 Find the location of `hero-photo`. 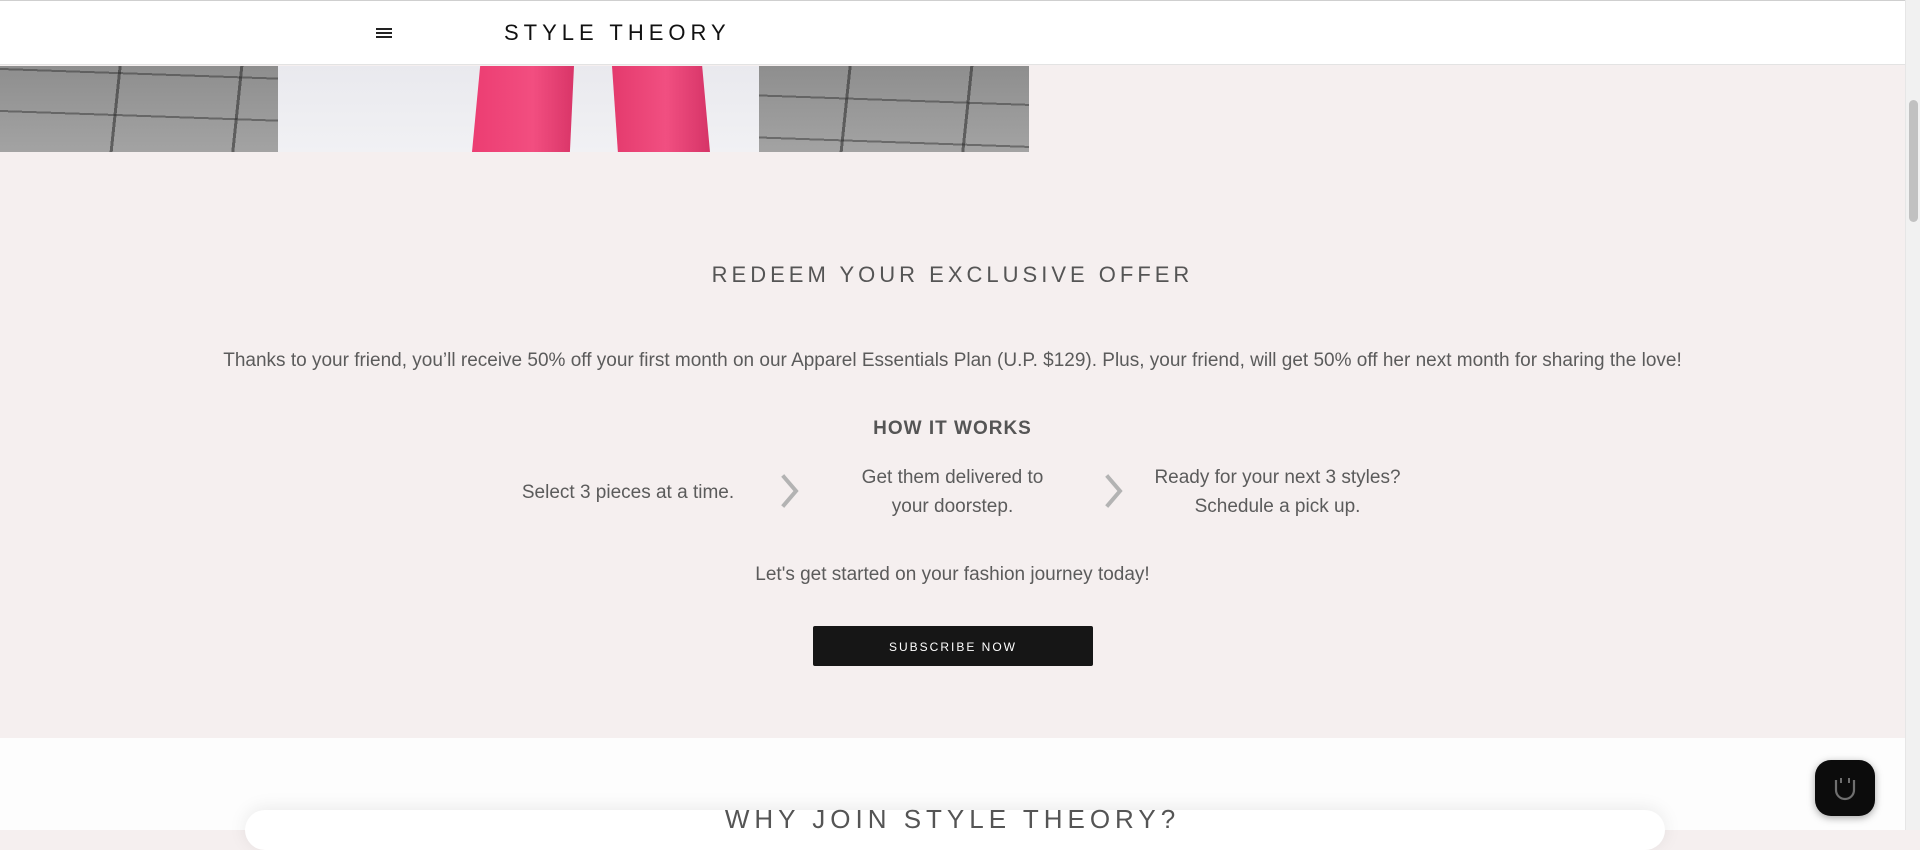

hero-photo is located at coordinates (514, 109).